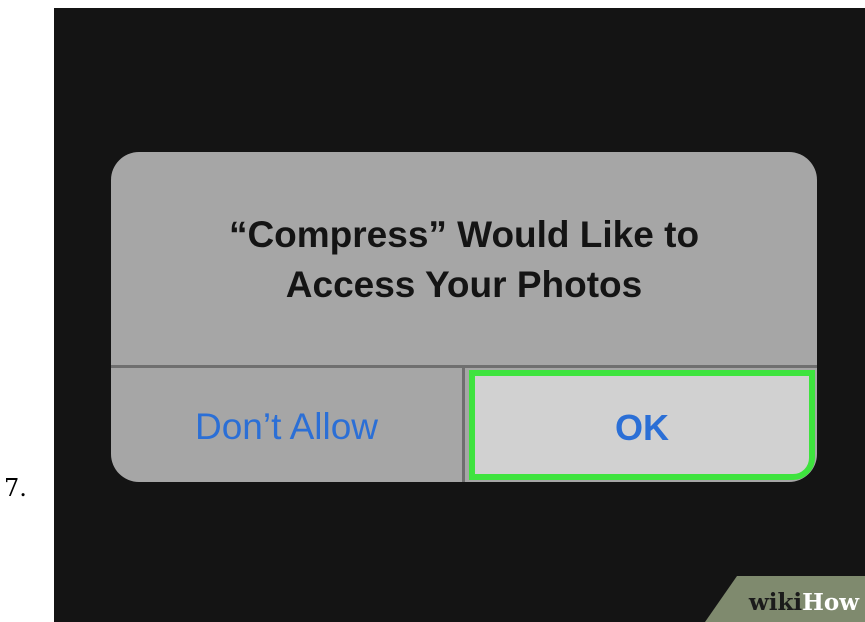 The width and height of the screenshot is (865, 622). What do you see at coordinates (464, 234) in the screenshot?
I see `alert-title-line-1: “Compress” Would Like to` at bounding box center [464, 234].